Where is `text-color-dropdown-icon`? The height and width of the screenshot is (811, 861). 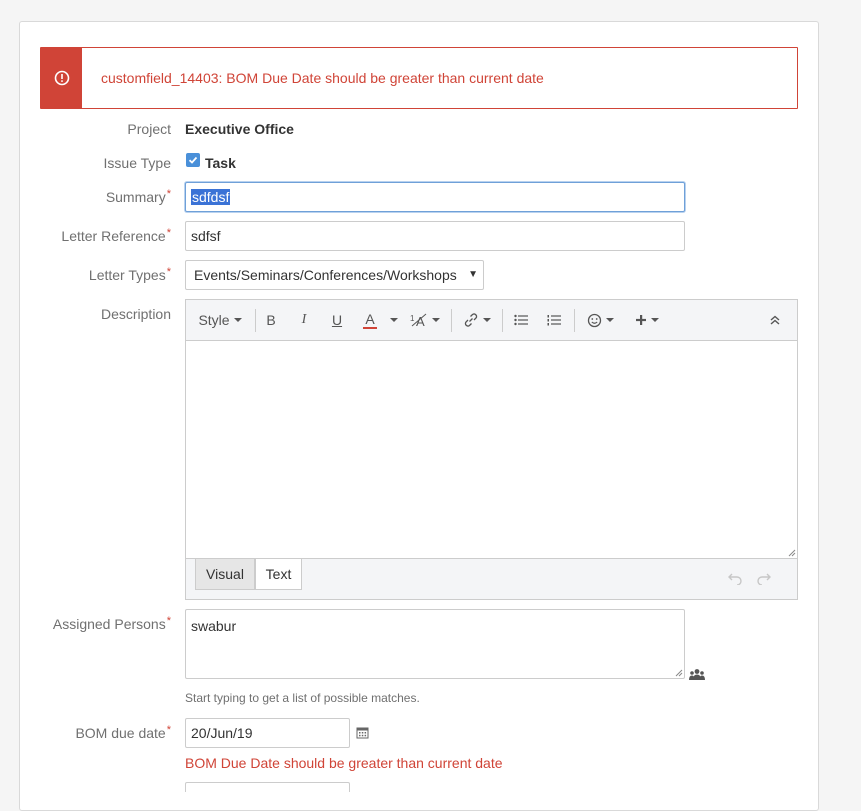
text-color-dropdown-icon is located at coordinates (394, 320).